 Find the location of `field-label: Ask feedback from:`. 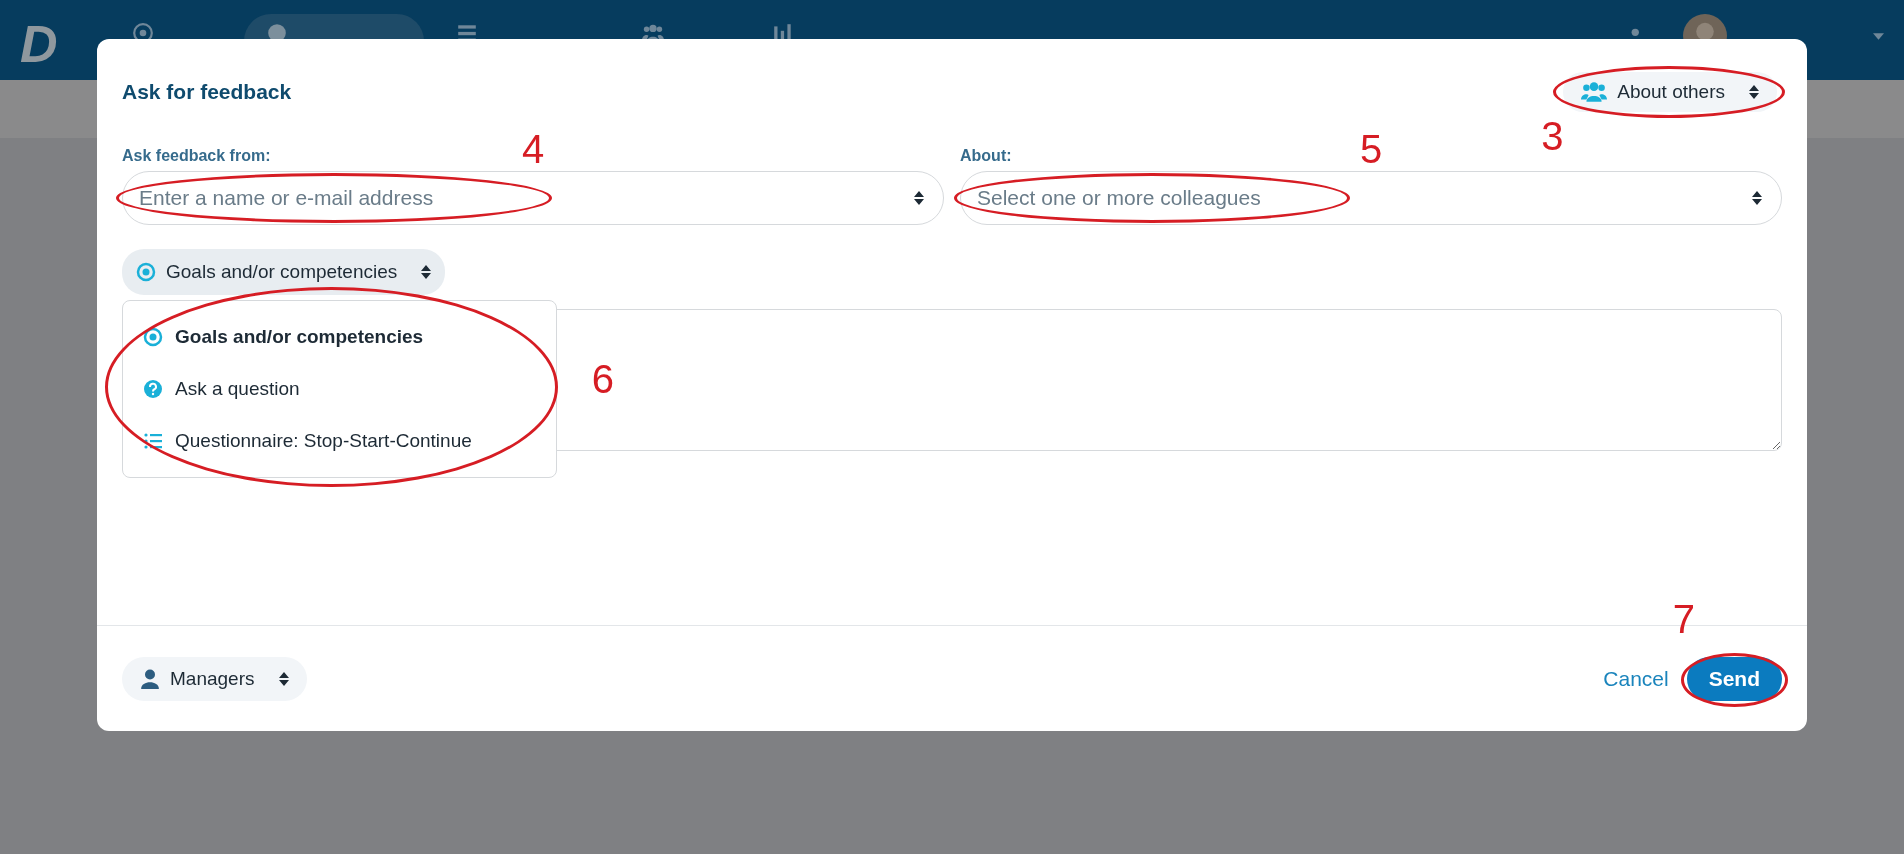

field-label: Ask feedback from: is located at coordinates (196, 156).